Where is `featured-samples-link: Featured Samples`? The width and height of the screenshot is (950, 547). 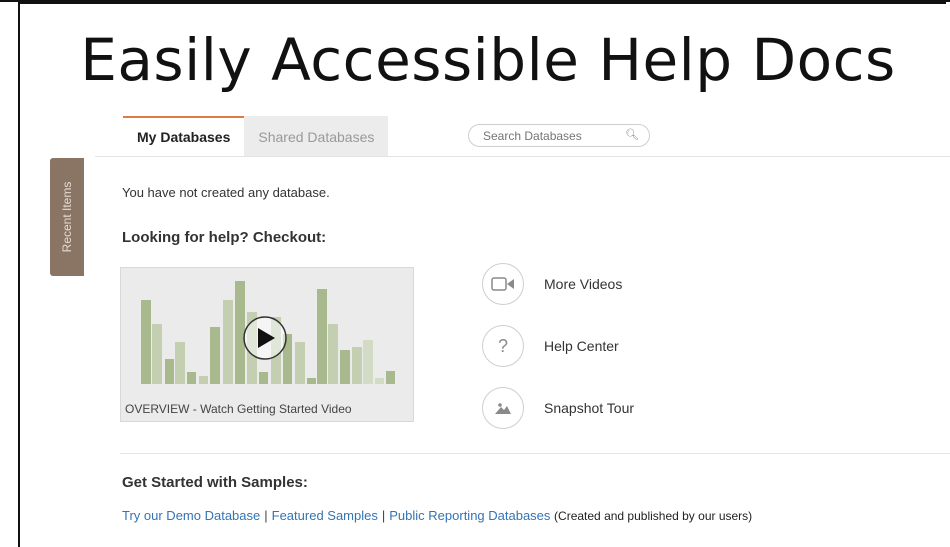 featured-samples-link: Featured Samples is located at coordinates (325, 515).